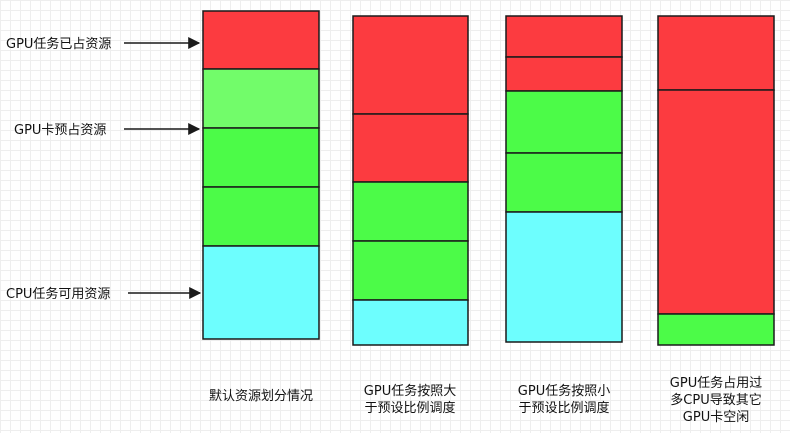  I want to click on gpu-used-label: GPU任务已占资源, so click(58, 44).